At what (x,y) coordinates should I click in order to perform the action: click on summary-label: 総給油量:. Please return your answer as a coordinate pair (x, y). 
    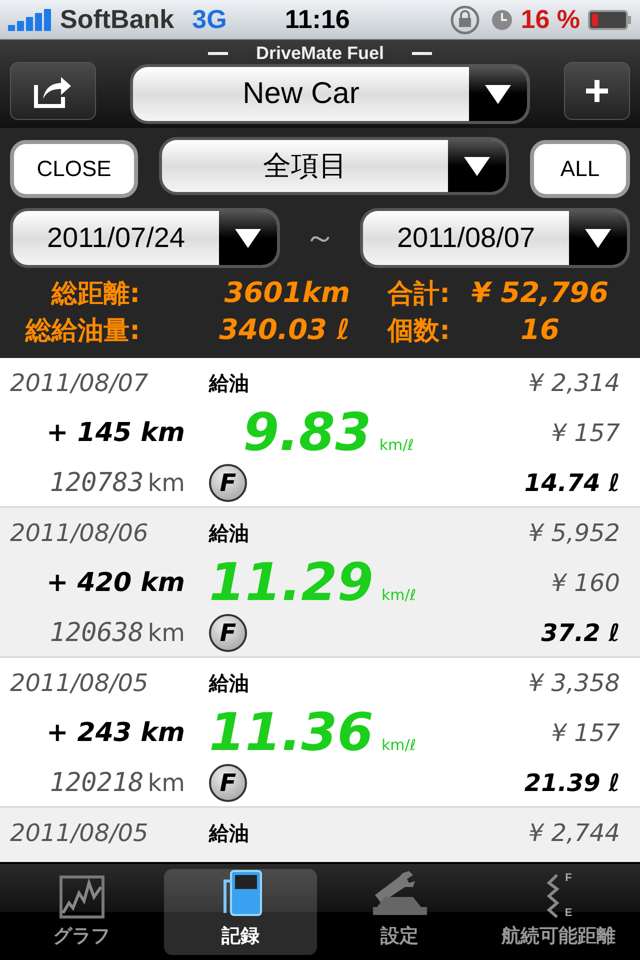
    Looking at the image, I should click on (82, 331).